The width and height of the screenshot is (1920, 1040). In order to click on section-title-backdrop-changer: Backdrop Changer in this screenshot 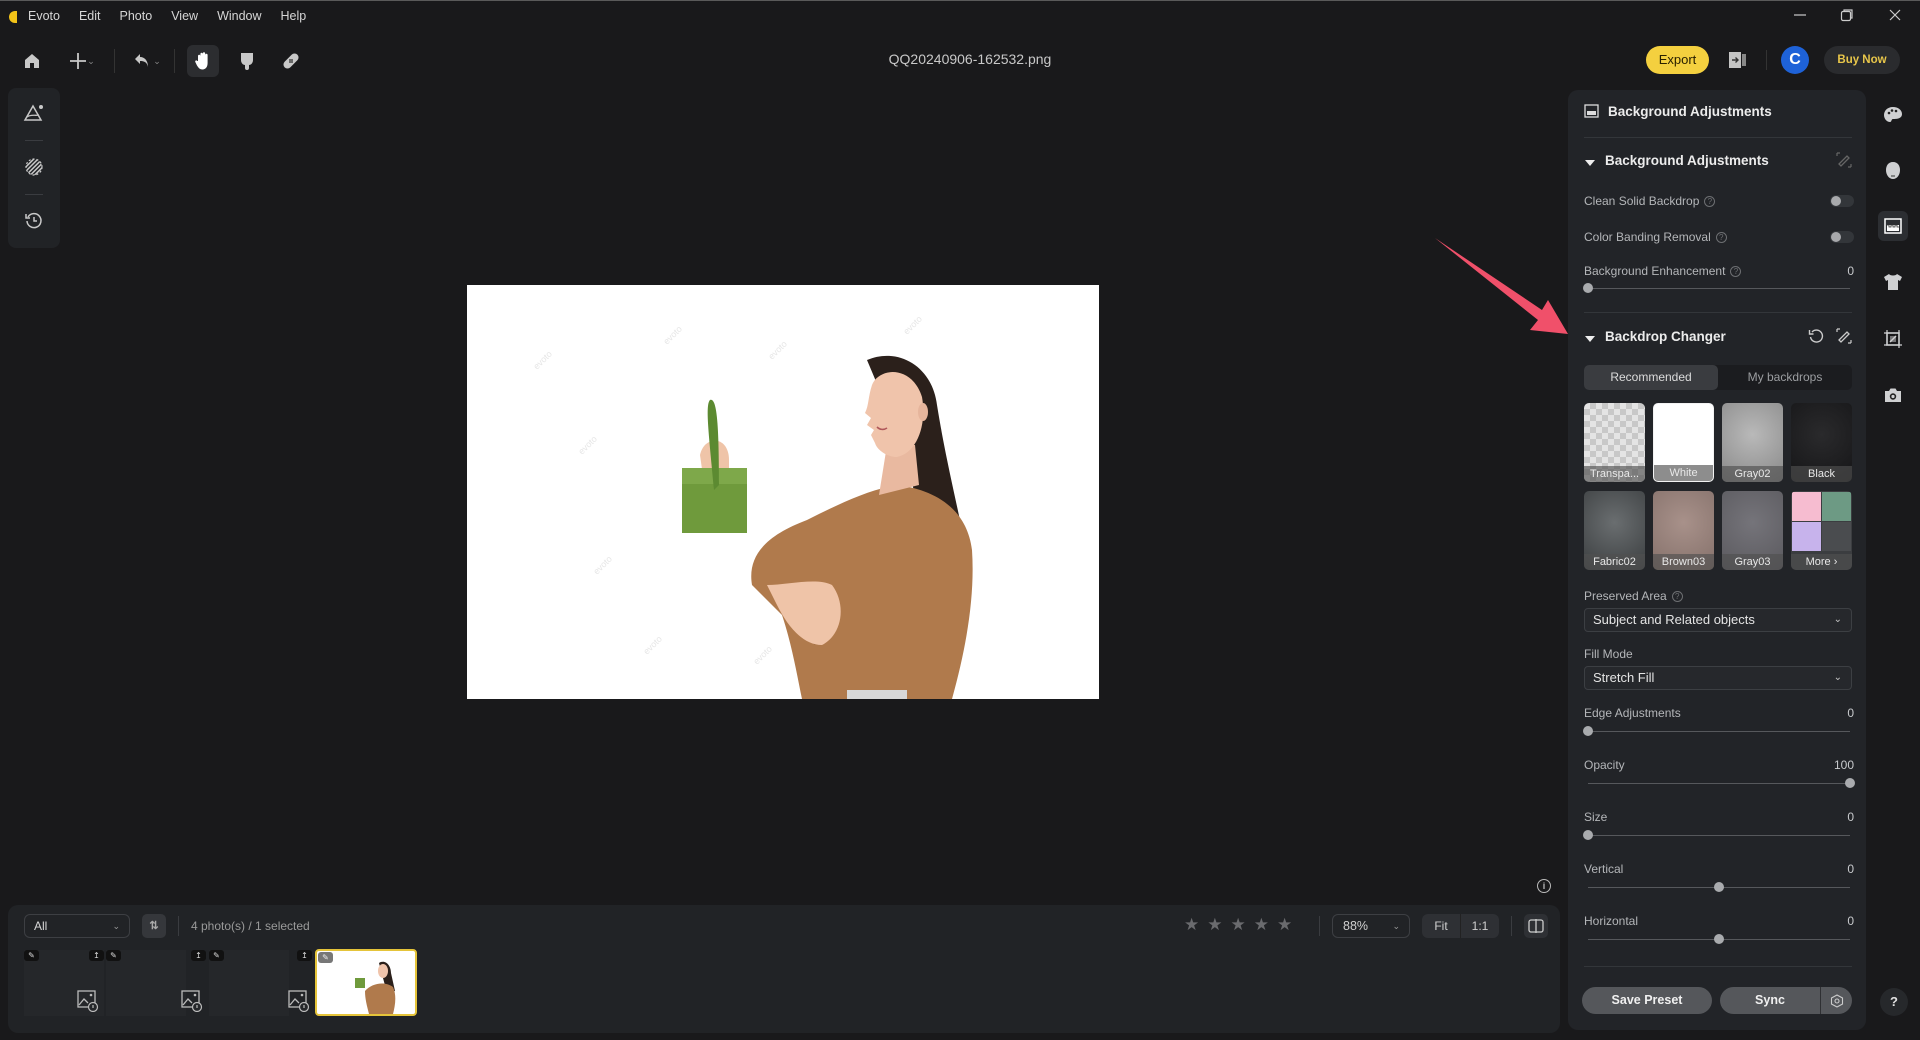, I will do `click(1665, 336)`.